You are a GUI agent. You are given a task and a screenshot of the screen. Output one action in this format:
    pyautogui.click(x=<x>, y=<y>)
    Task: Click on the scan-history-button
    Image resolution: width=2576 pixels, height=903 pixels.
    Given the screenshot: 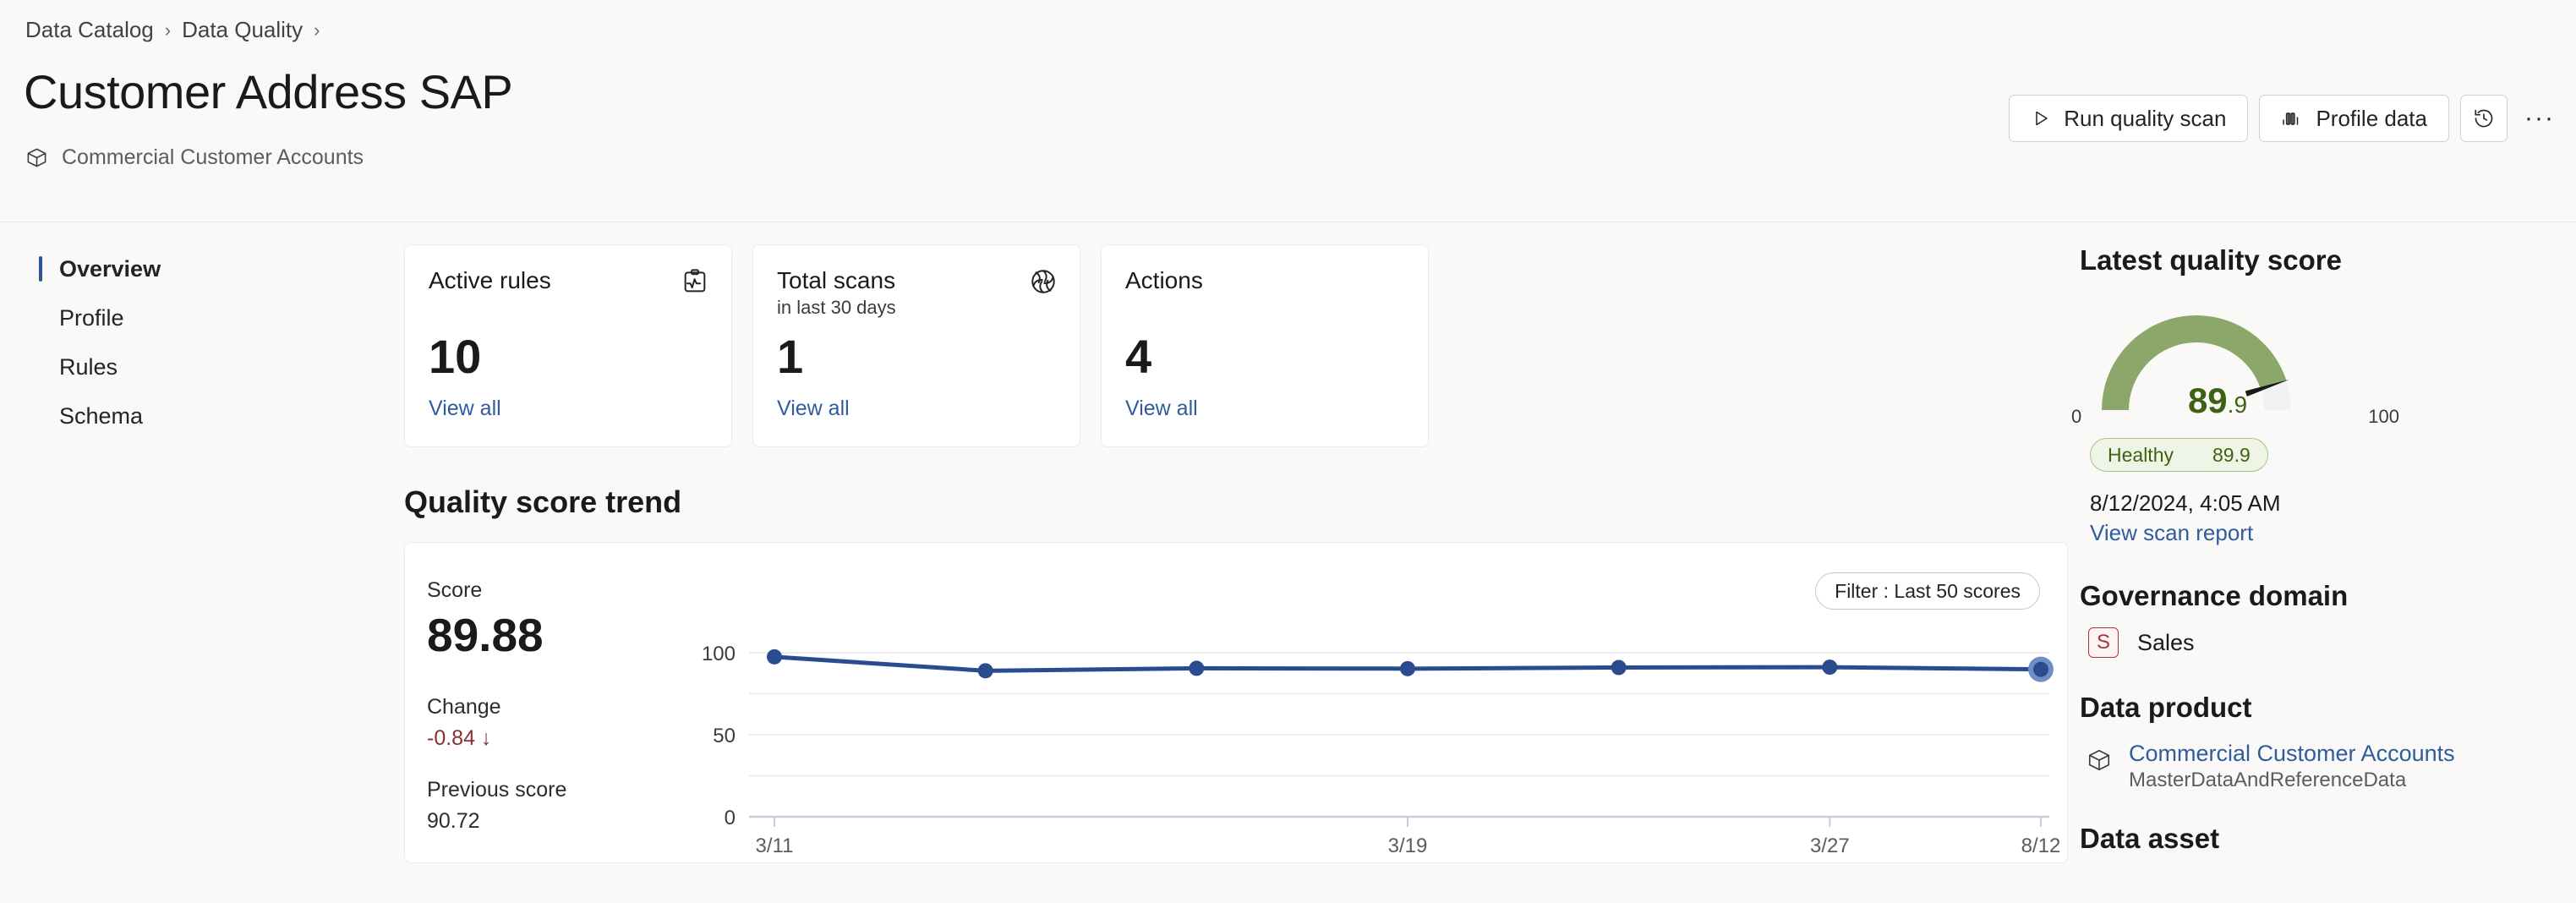 What is the action you would take?
    pyautogui.click(x=2484, y=118)
    